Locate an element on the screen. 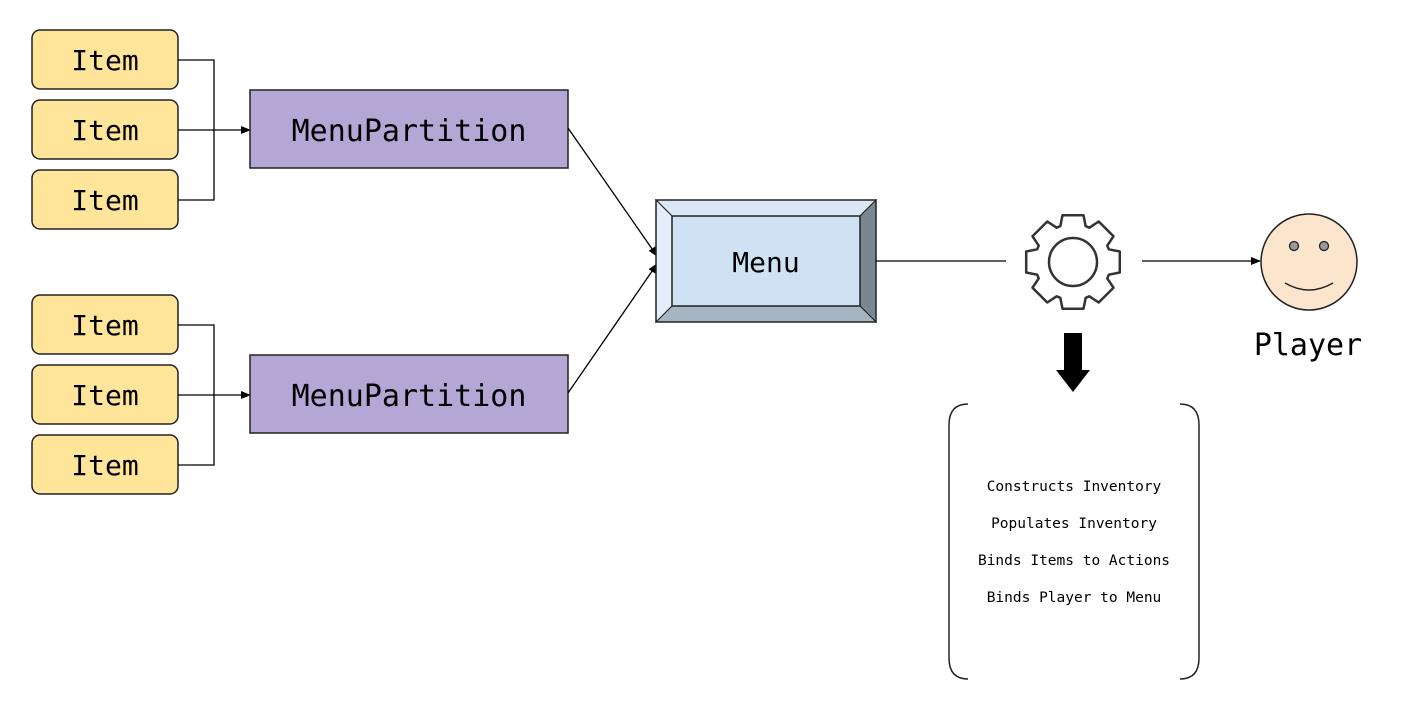 Image resolution: width=1408 pixels, height=720 pixels. left-bracket is located at coordinates (958, 541).